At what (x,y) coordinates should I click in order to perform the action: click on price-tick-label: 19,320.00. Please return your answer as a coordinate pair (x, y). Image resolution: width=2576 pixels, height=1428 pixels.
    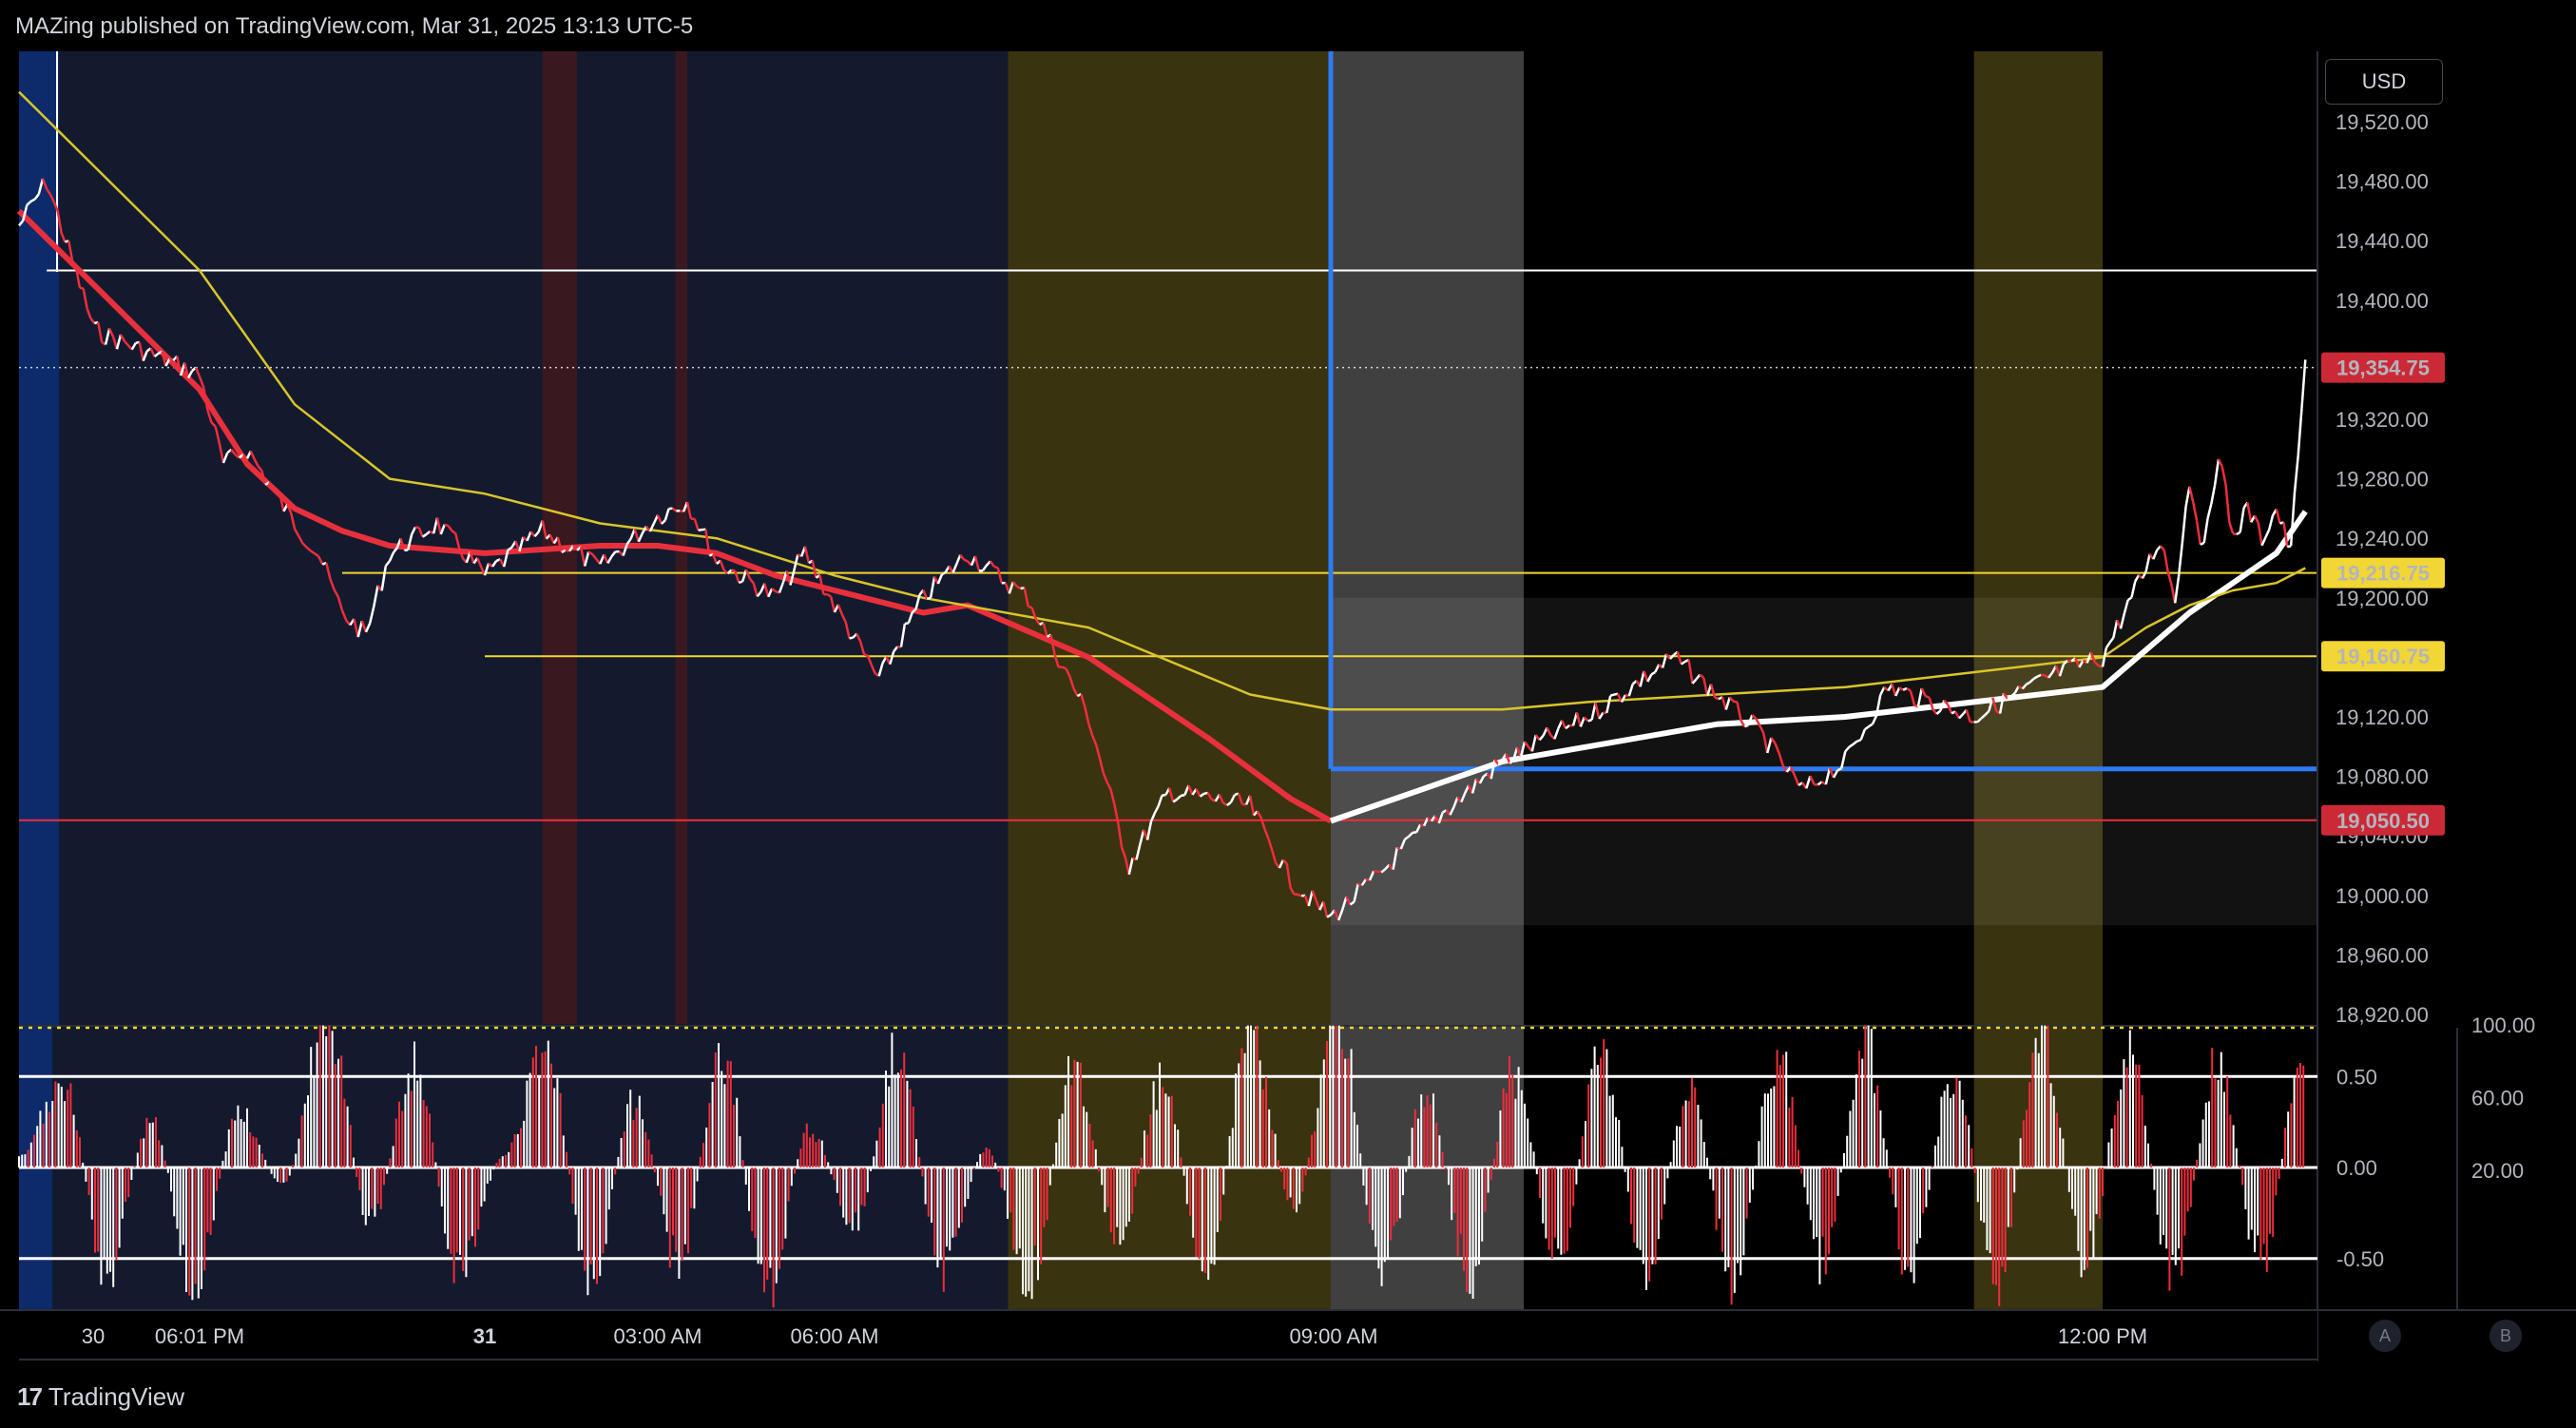
    Looking at the image, I should click on (2383, 420).